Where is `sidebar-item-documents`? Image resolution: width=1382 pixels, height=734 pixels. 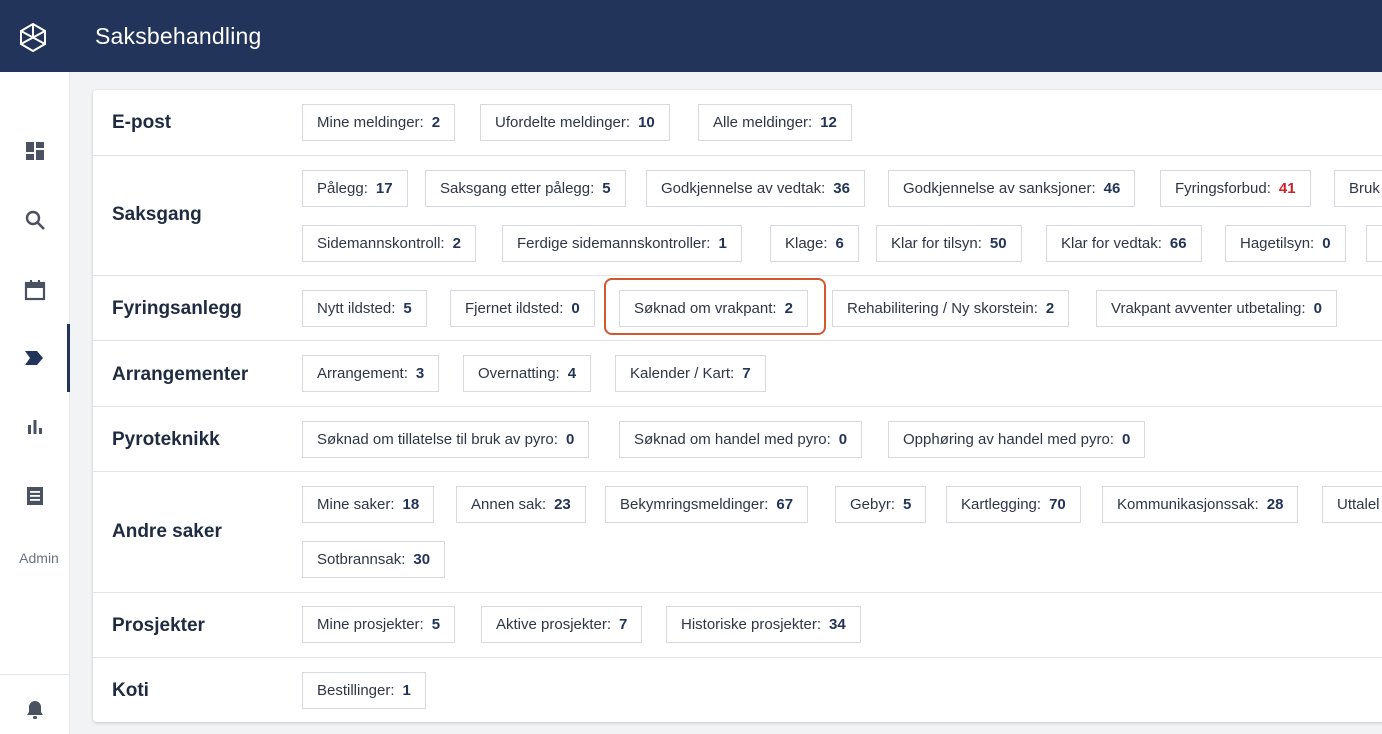 sidebar-item-documents is located at coordinates (35, 496).